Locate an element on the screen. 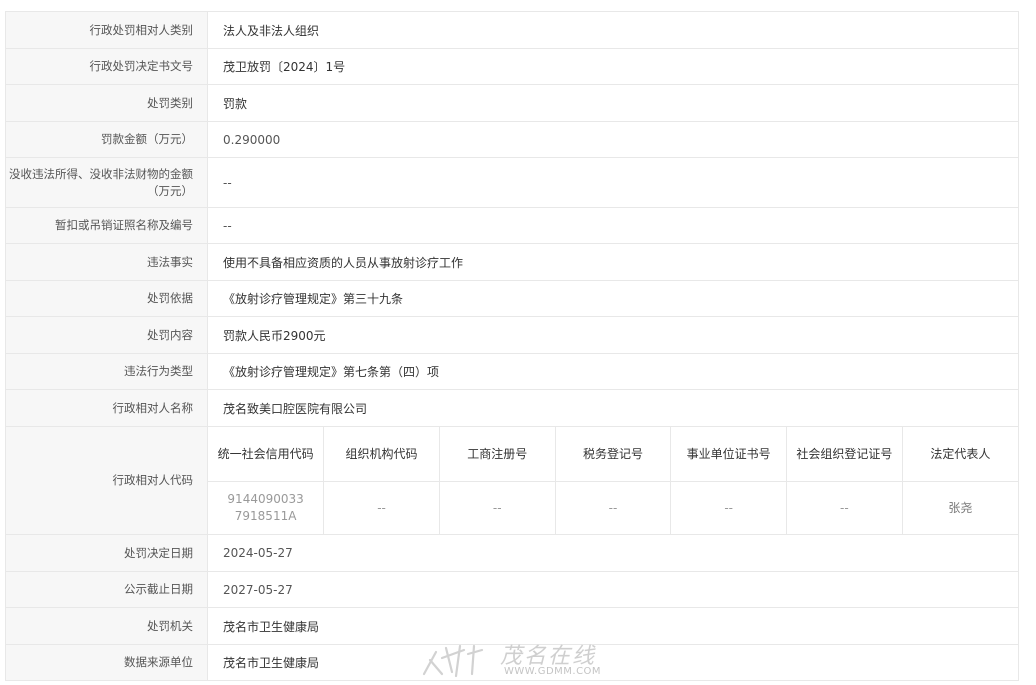 This screenshot has width=1036, height=685. row-value: 2024-05-27 is located at coordinates (613, 553).